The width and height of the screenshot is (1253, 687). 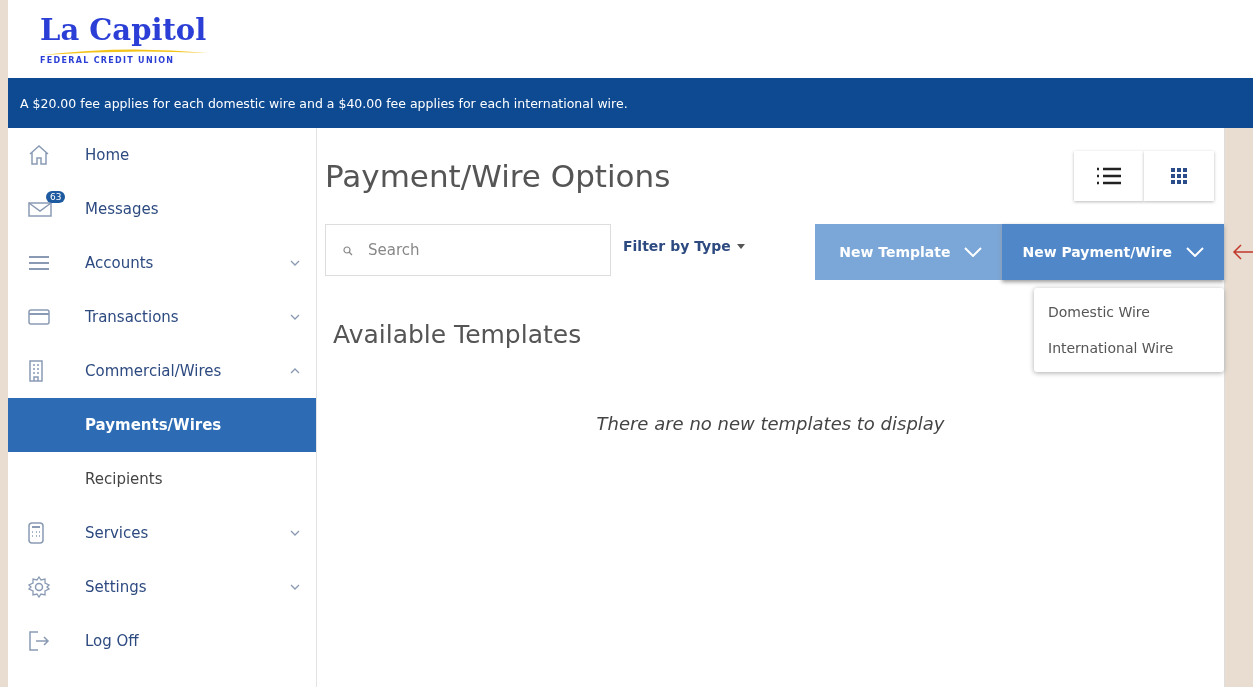 I want to click on nav-subitem: Payments/Wires, so click(x=162, y=425).